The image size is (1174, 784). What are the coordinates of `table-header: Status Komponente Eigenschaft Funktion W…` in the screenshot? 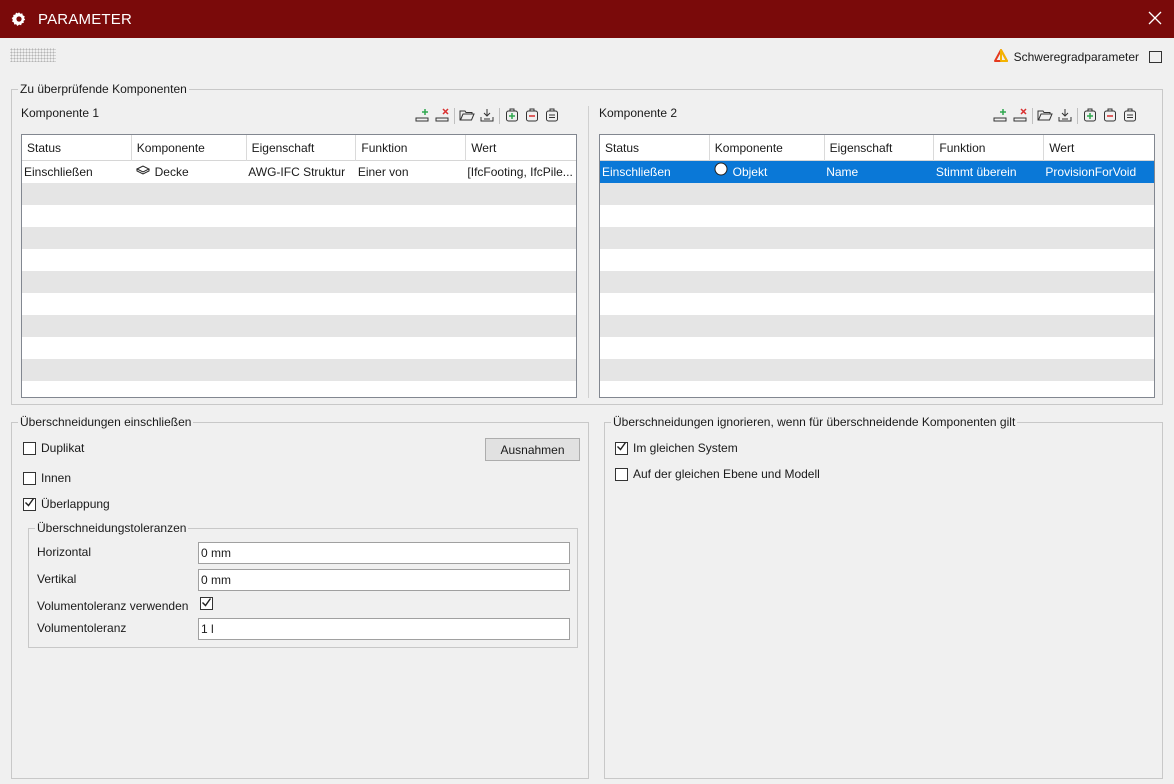 It's located at (877, 148).